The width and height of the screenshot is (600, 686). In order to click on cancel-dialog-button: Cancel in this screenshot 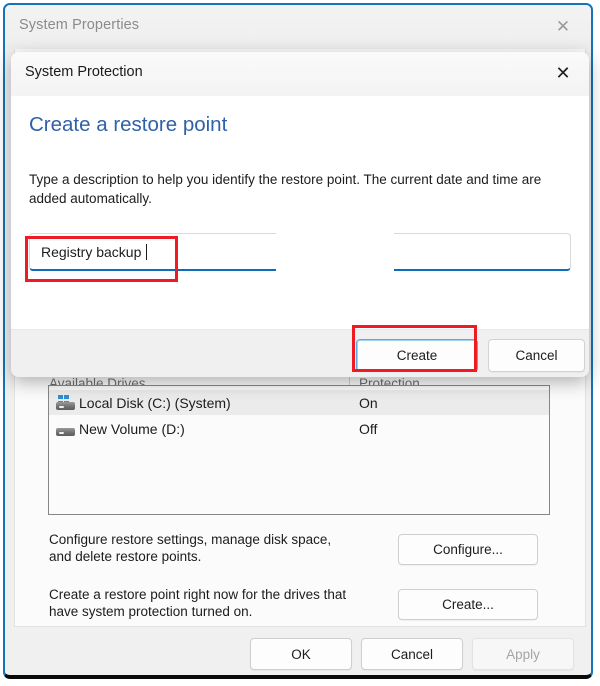, I will do `click(536, 355)`.